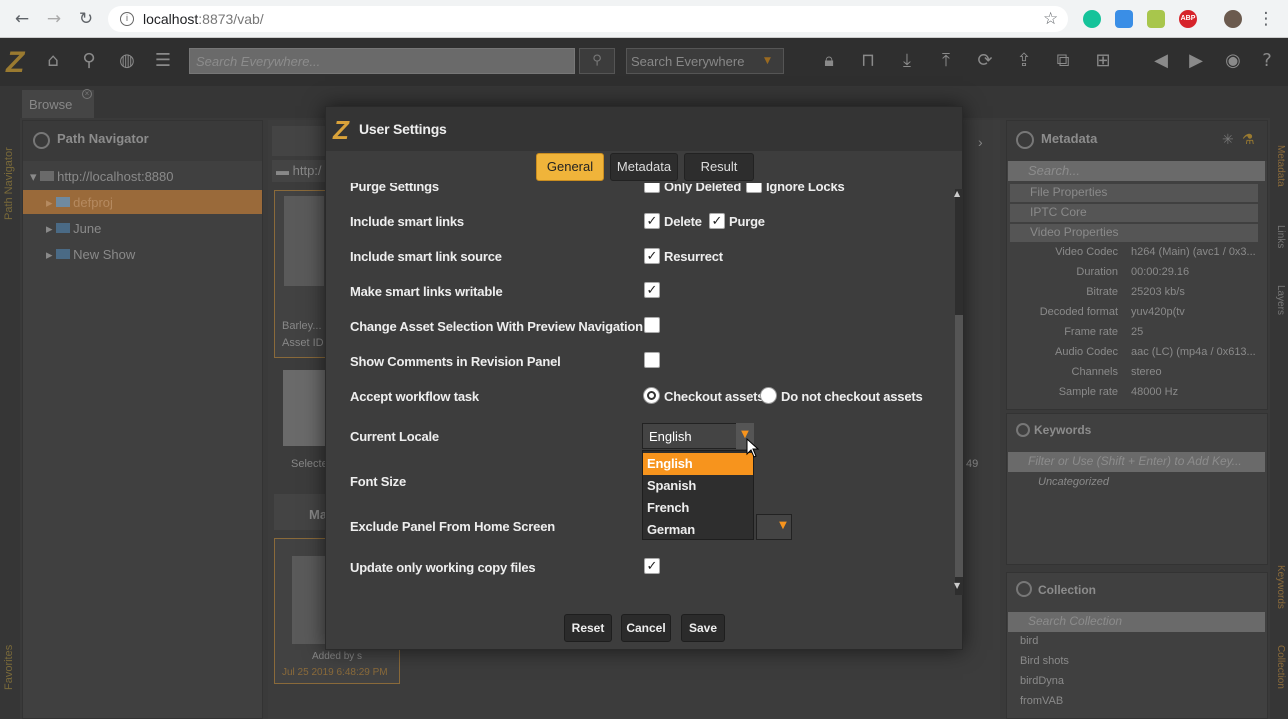 The image size is (1288, 719). What do you see at coordinates (907, 61) in the screenshot?
I see `download-icon: ⤓` at bounding box center [907, 61].